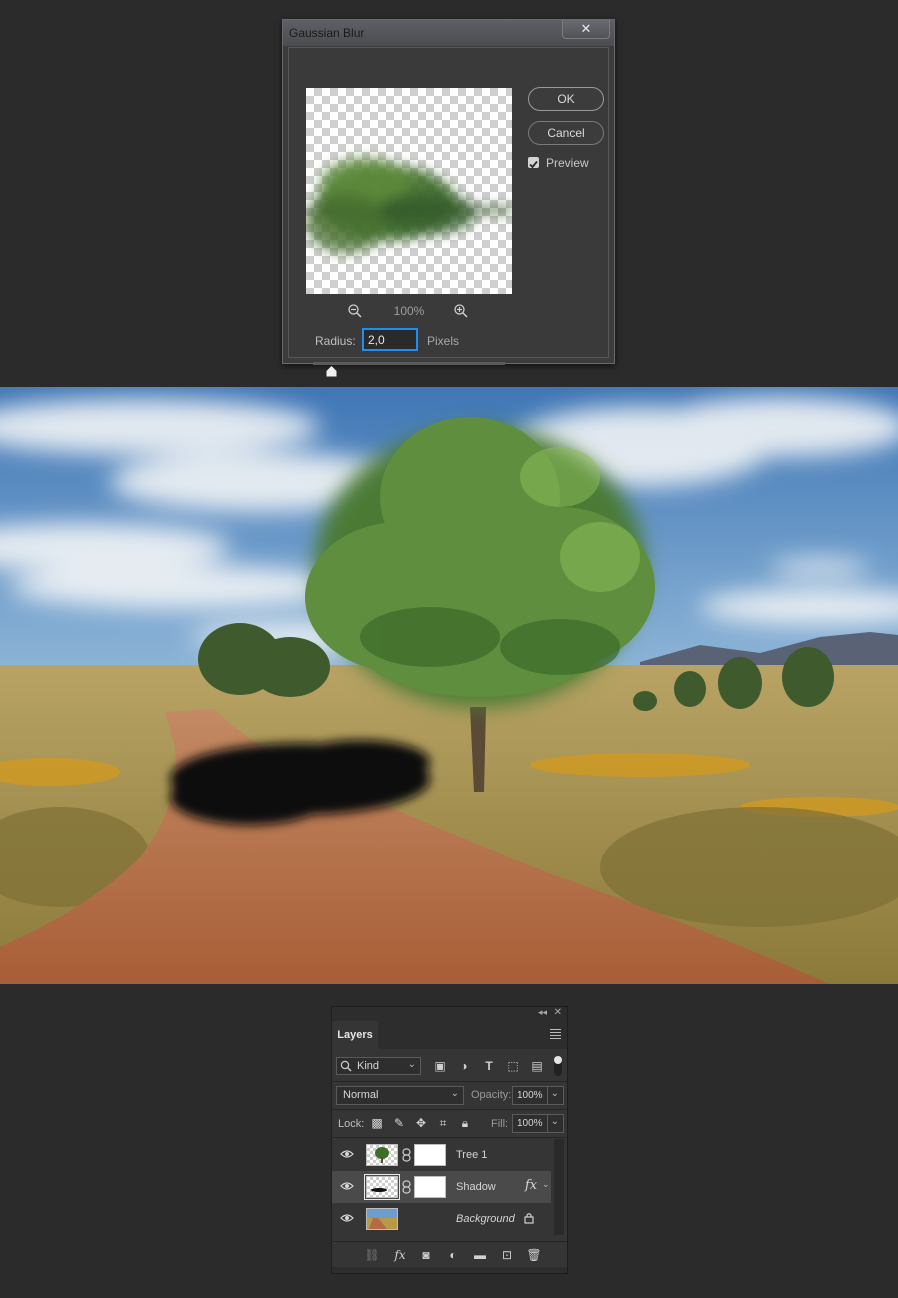  What do you see at coordinates (546, 1184) in the screenshot?
I see `expand-effects-chevron-icon: ⌄` at bounding box center [546, 1184].